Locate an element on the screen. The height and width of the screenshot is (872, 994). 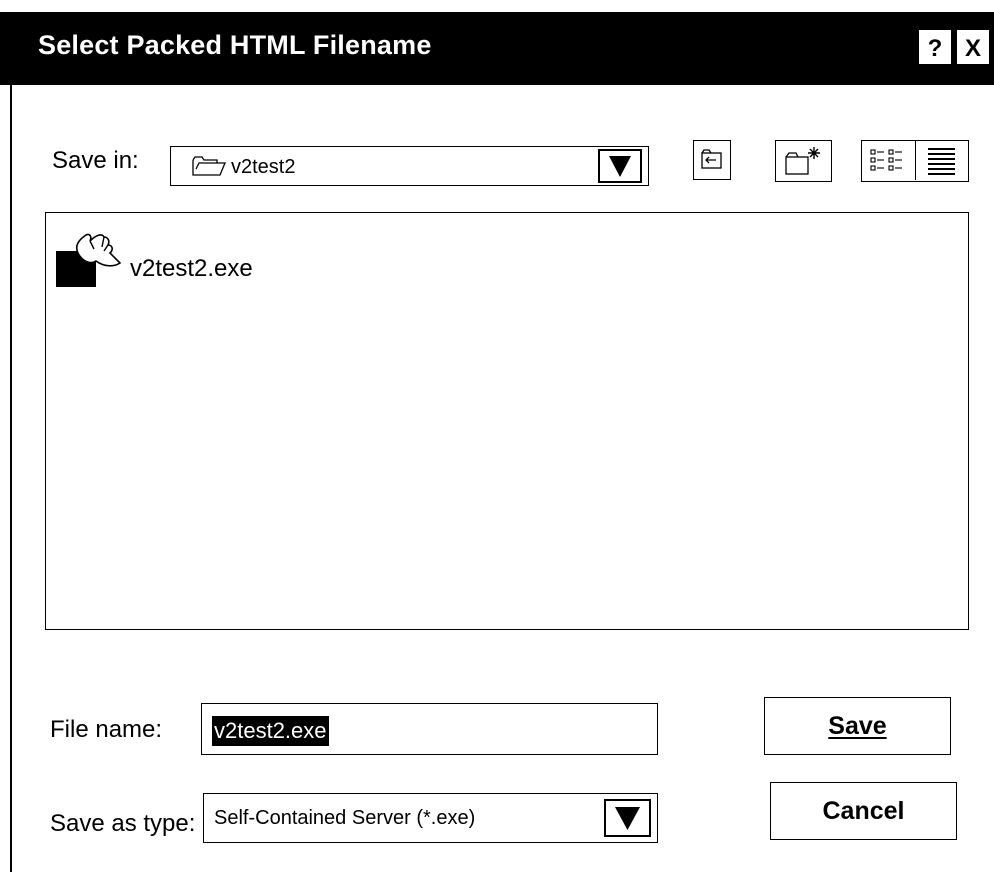
cancel-button-label: Cancel is located at coordinates (863, 811).